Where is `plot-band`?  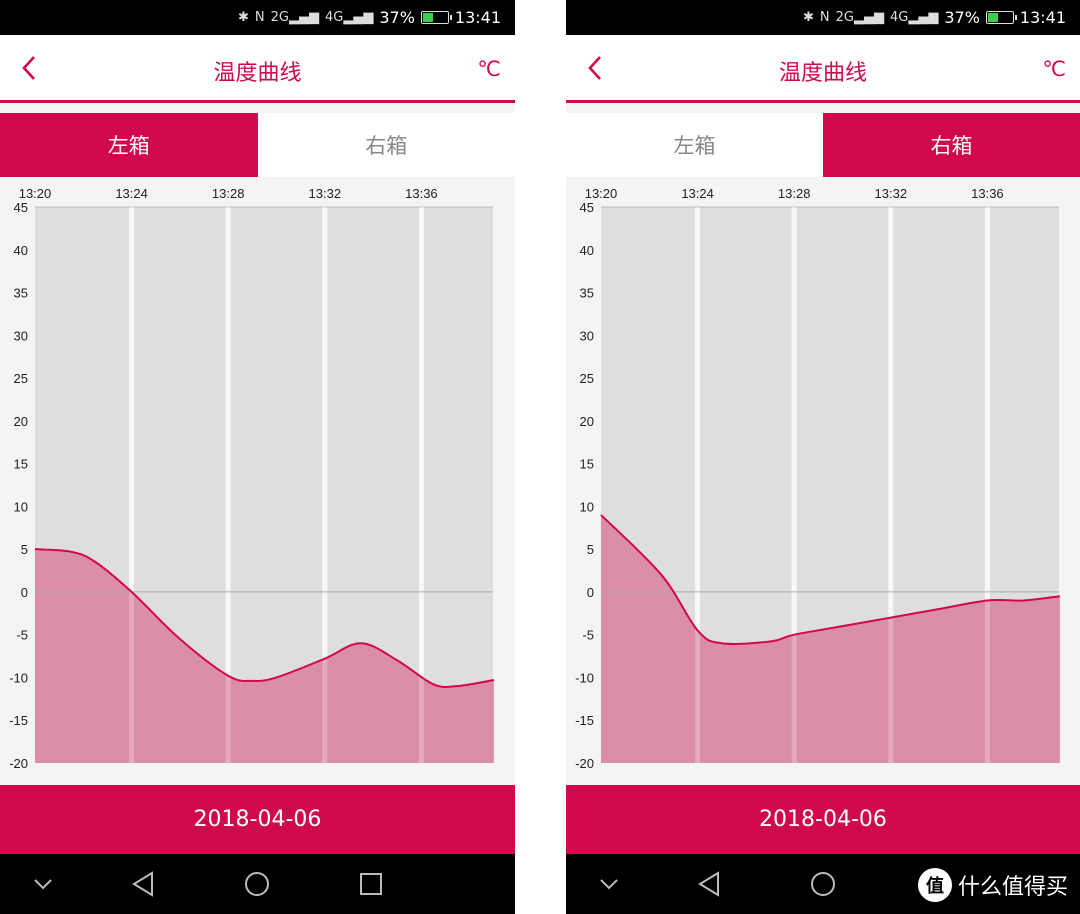 plot-band is located at coordinates (458, 485).